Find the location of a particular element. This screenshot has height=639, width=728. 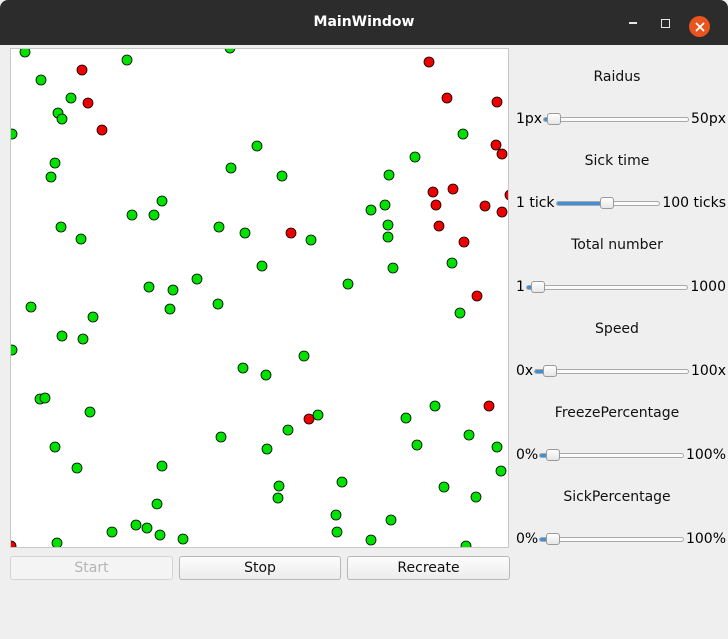

freeze-percentage-slider-handle is located at coordinates (553, 455).